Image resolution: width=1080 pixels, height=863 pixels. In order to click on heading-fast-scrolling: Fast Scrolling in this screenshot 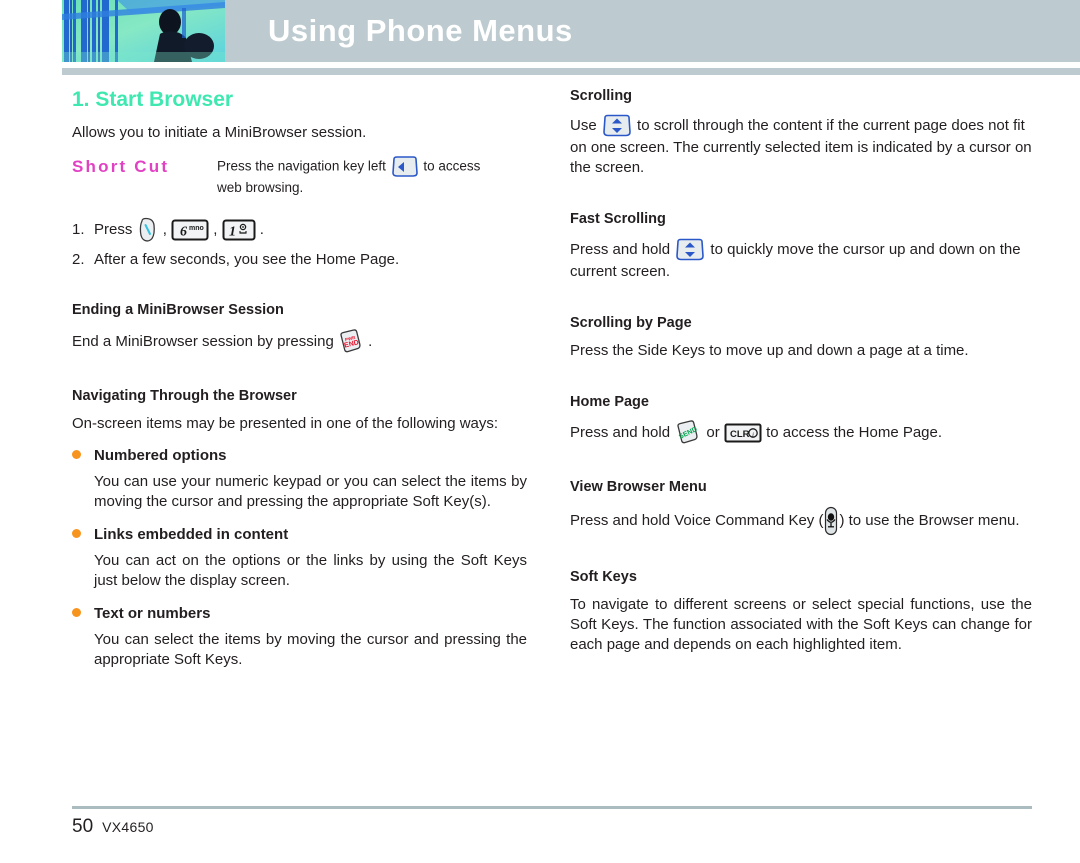, I will do `click(618, 219)`.